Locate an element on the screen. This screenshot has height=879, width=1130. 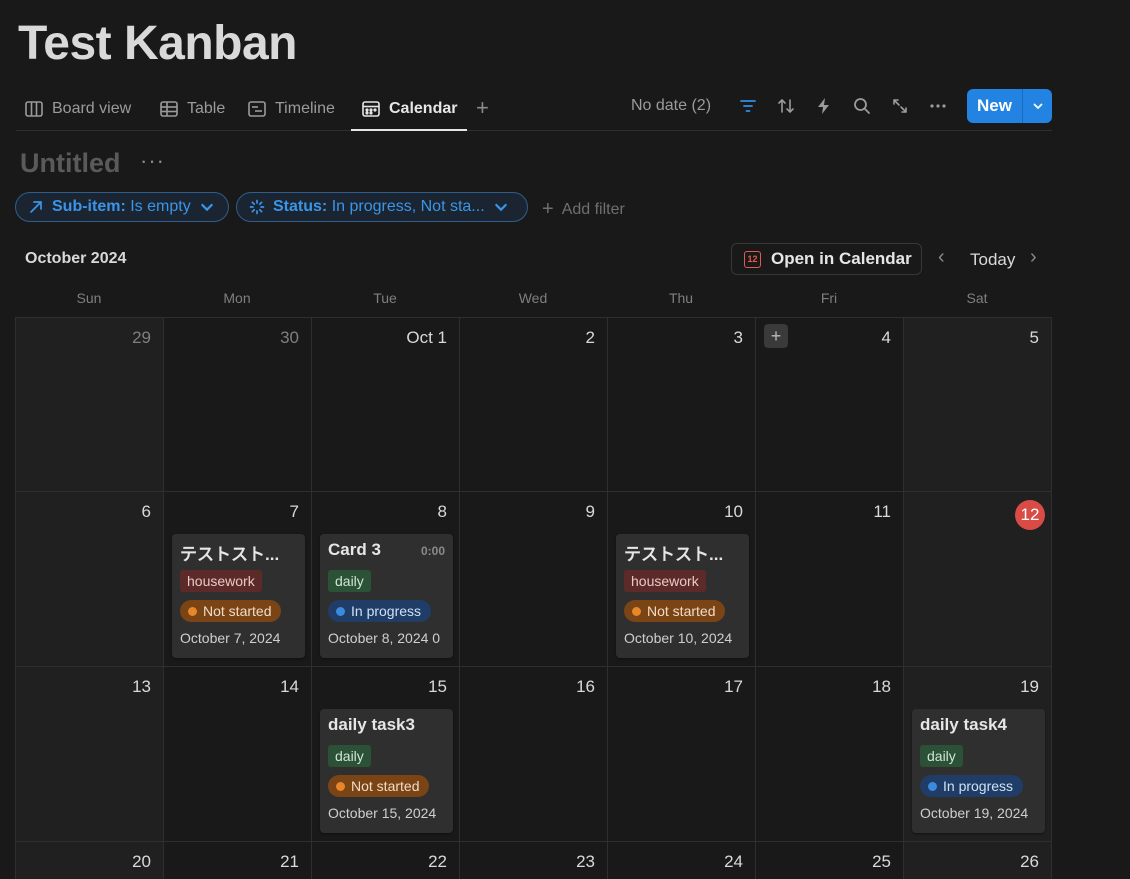
day-cell: 29 is located at coordinates (90, 405).